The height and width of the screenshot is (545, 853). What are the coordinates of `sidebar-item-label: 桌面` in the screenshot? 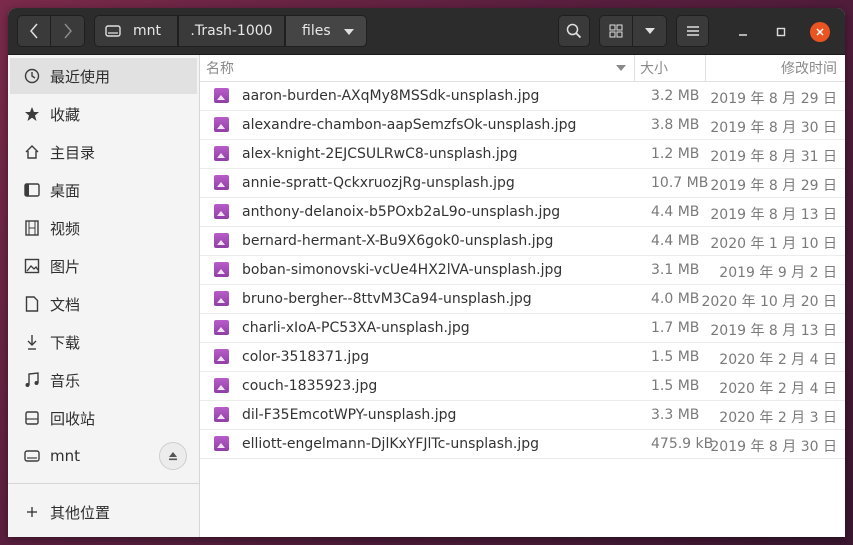 It's located at (65, 190).